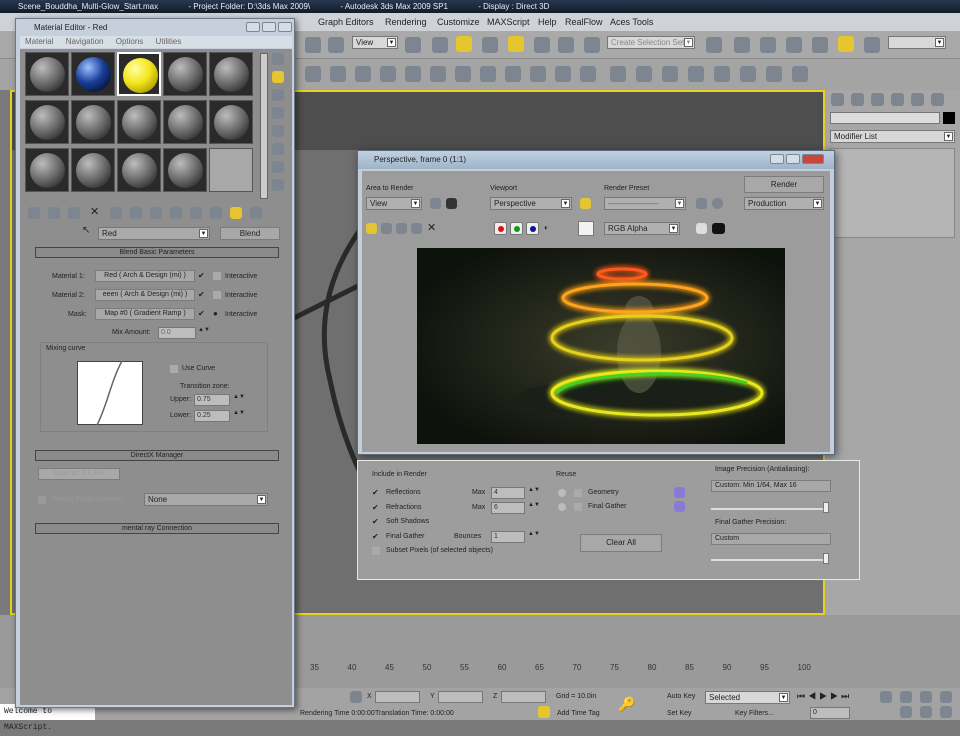  Describe the element at coordinates (413, 45) in the screenshot. I see `pivot-icon` at that location.